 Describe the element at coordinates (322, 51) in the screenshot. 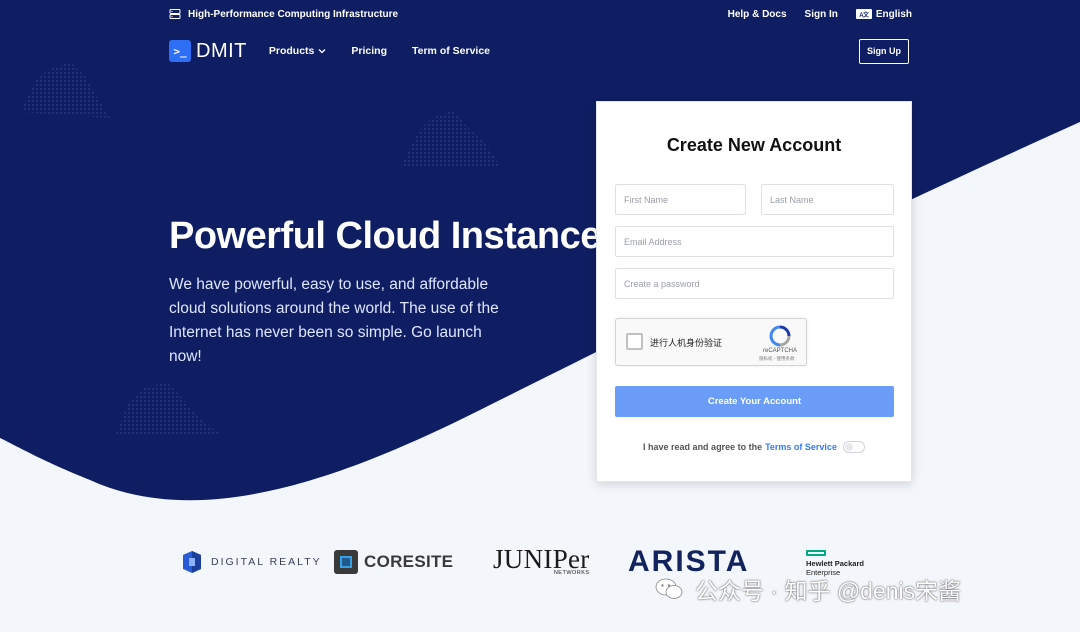

I see `chevron-down-icon` at that location.